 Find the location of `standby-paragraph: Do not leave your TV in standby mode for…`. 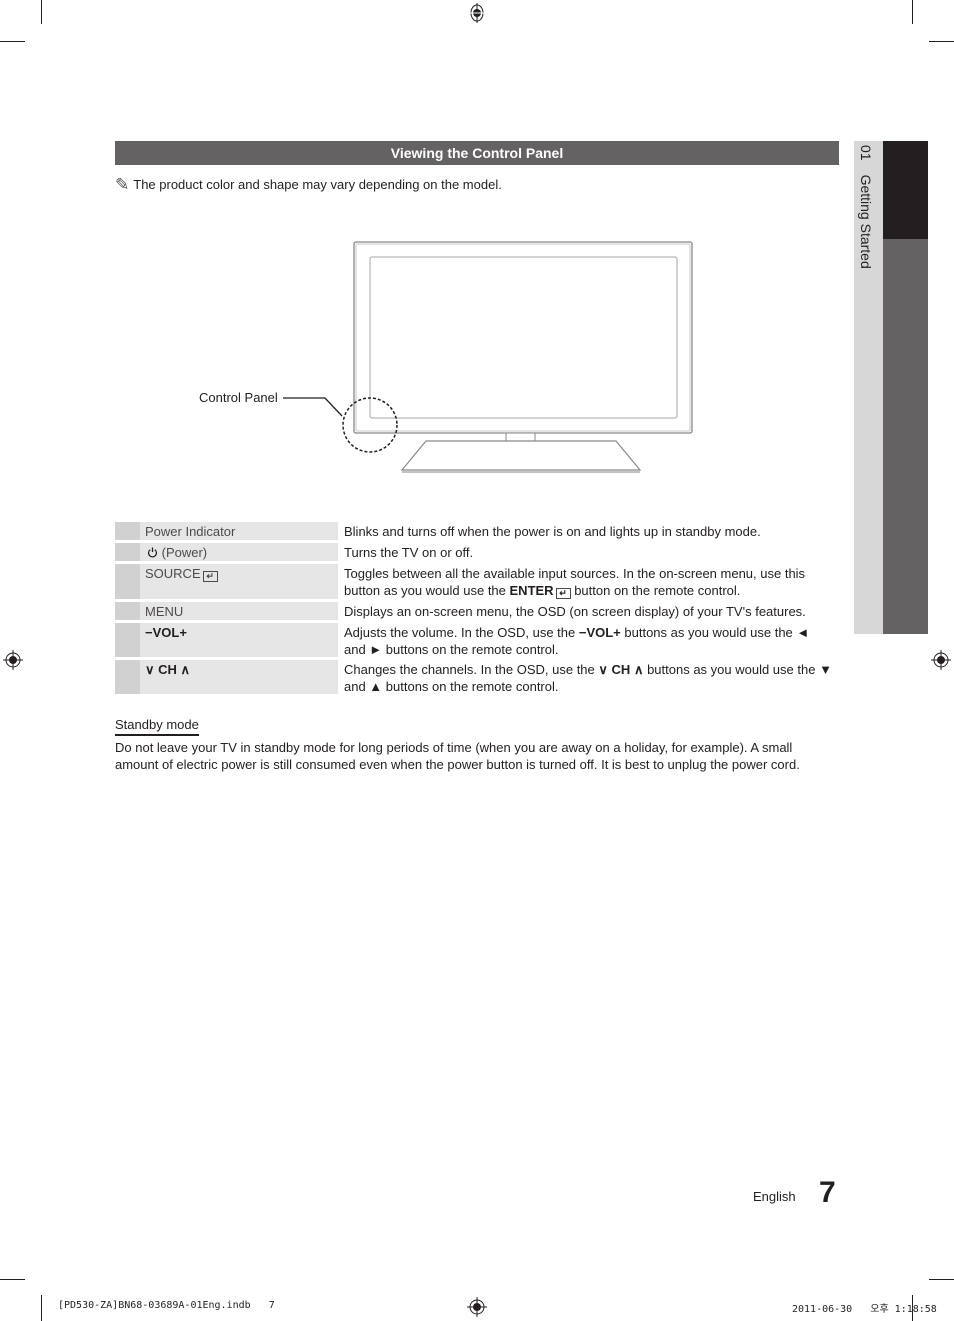

standby-paragraph: Do not leave your TV in standby mode for… is located at coordinates (457, 756).